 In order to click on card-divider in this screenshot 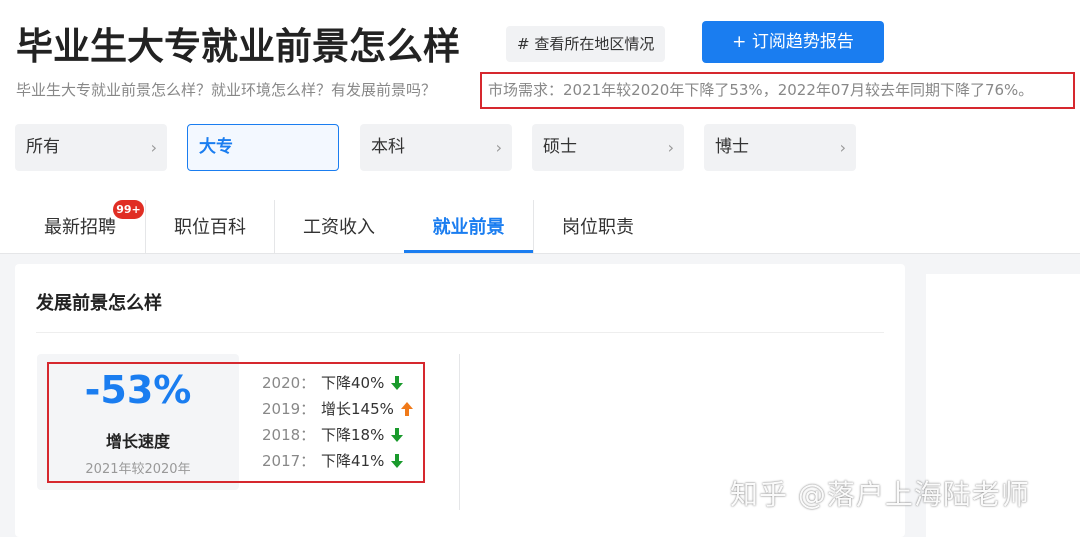, I will do `click(460, 332)`.